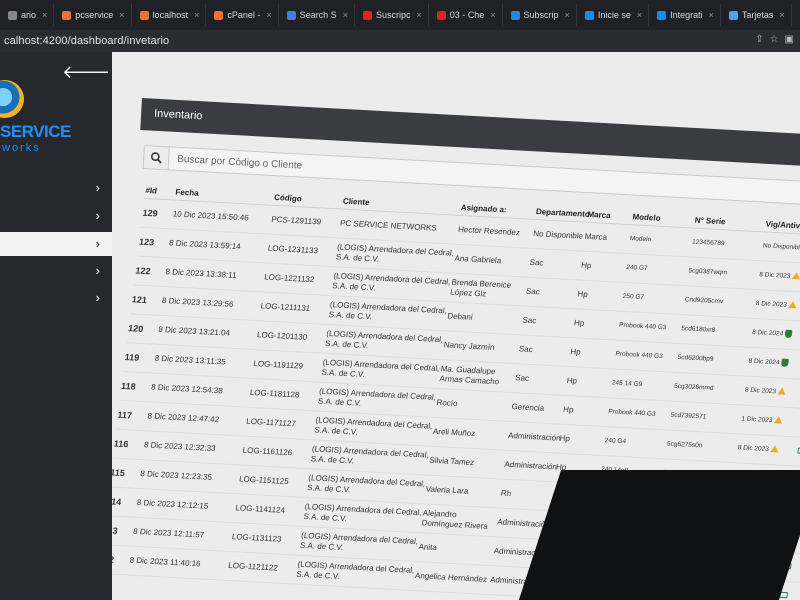 This screenshot has width=800, height=600. What do you see at coordinates (56, 244) in the screenshot?
I see `sidebar-item-inventario: ›` at bounding box center [56, 244].